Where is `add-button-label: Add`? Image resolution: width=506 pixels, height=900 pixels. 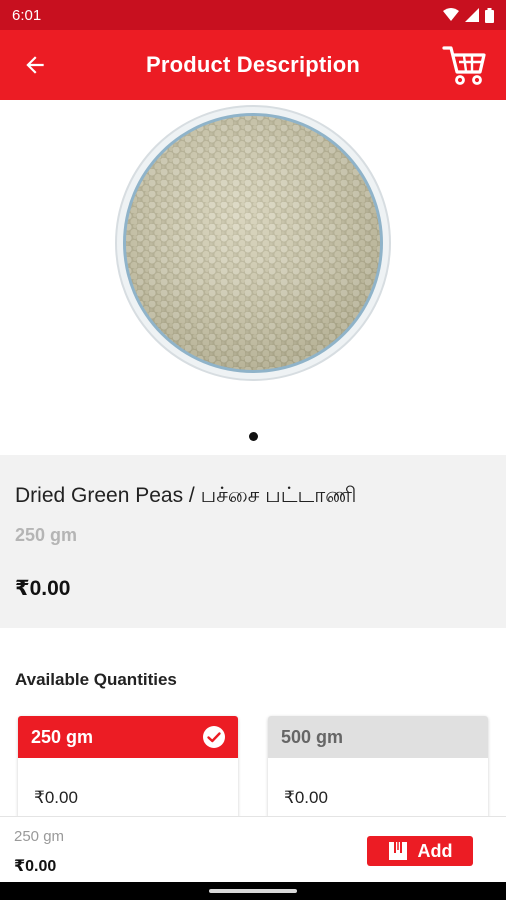 add-button-label: Add is located at coordinates (435, 850).